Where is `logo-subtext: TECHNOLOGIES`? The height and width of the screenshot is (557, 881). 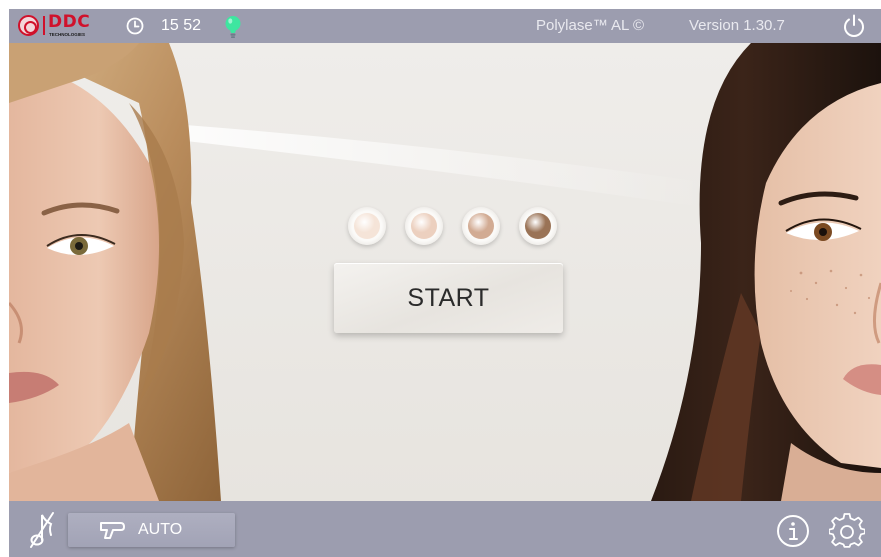
logo-subtext: TECHNOLOGIES is located at coordinates (67, 34).